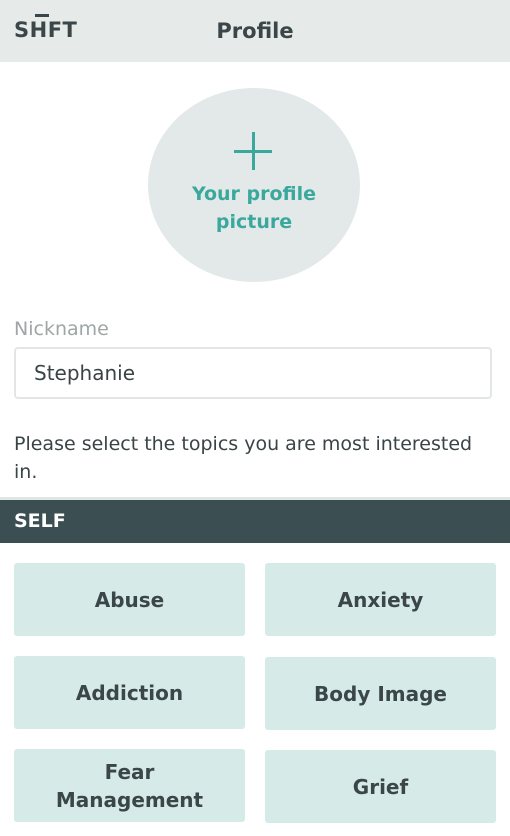 This screenshot has width=510, height=836. Describe the element at coordinates (254, 208) in the screenshot. I see `profile-picture-label: Your profile picture` at that location.